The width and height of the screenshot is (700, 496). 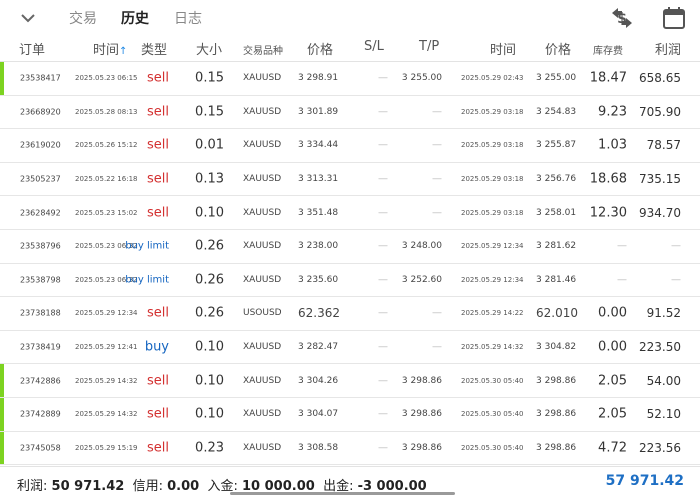 I want to click on close-price: 3 254.83, so click(x=556, y=111).